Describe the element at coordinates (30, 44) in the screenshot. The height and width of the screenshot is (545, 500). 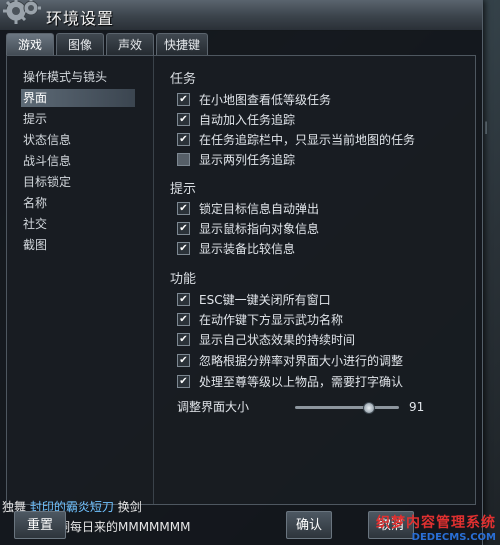
I see `tab-game: 游戏` at that location.